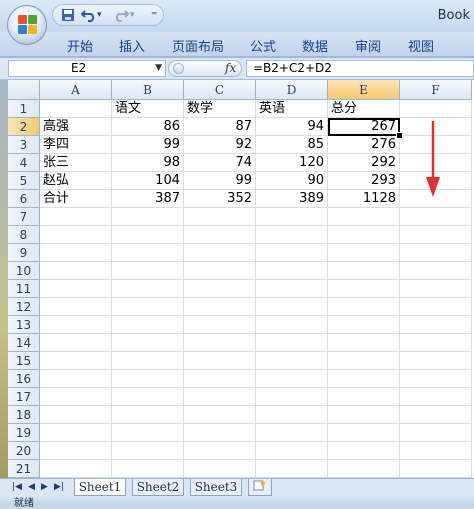 This screenshot has width=474, height=509. Describe the element at coordinates (292, 235) in the screenshot. I see `cell-d8` at that location.